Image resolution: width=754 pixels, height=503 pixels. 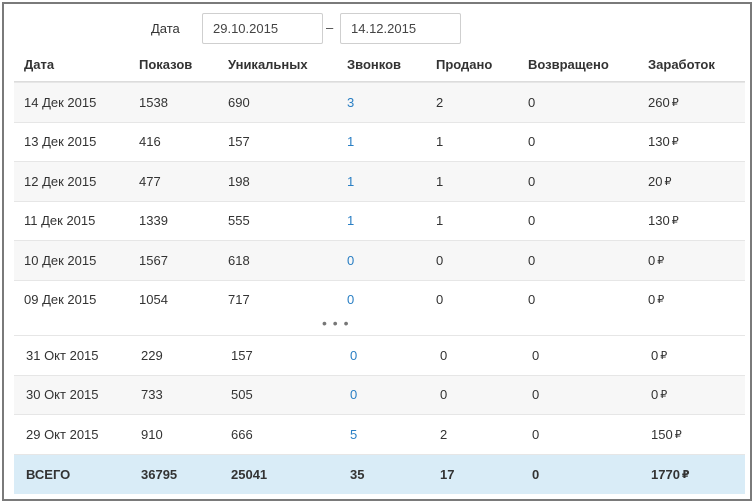 I want to click on row-date: 10 Дек 2015, so click(x=60, y=260).